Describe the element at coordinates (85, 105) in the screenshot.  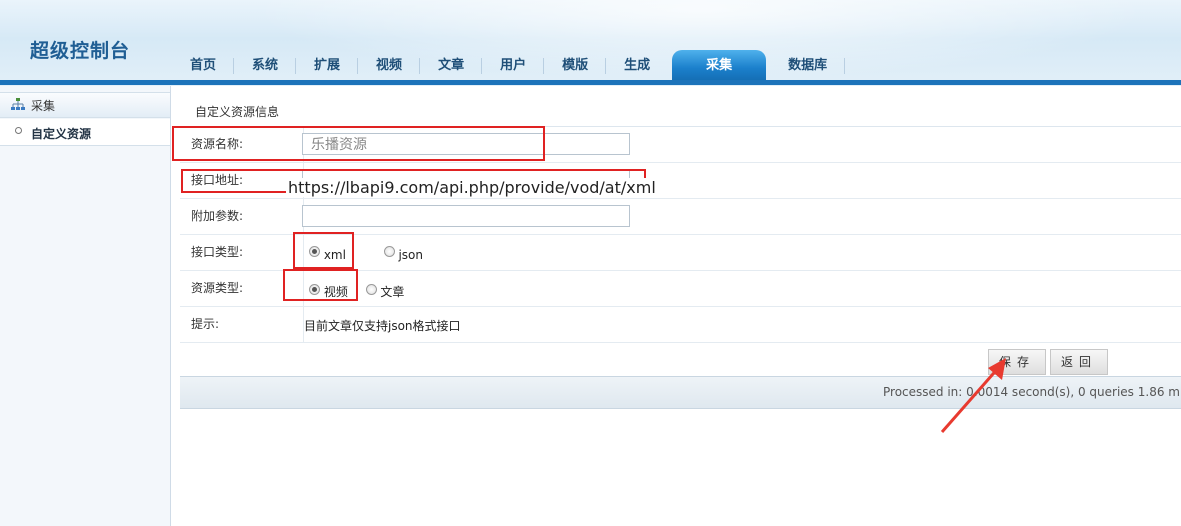
I see `sidebar-section-collect: 采集` at that location.